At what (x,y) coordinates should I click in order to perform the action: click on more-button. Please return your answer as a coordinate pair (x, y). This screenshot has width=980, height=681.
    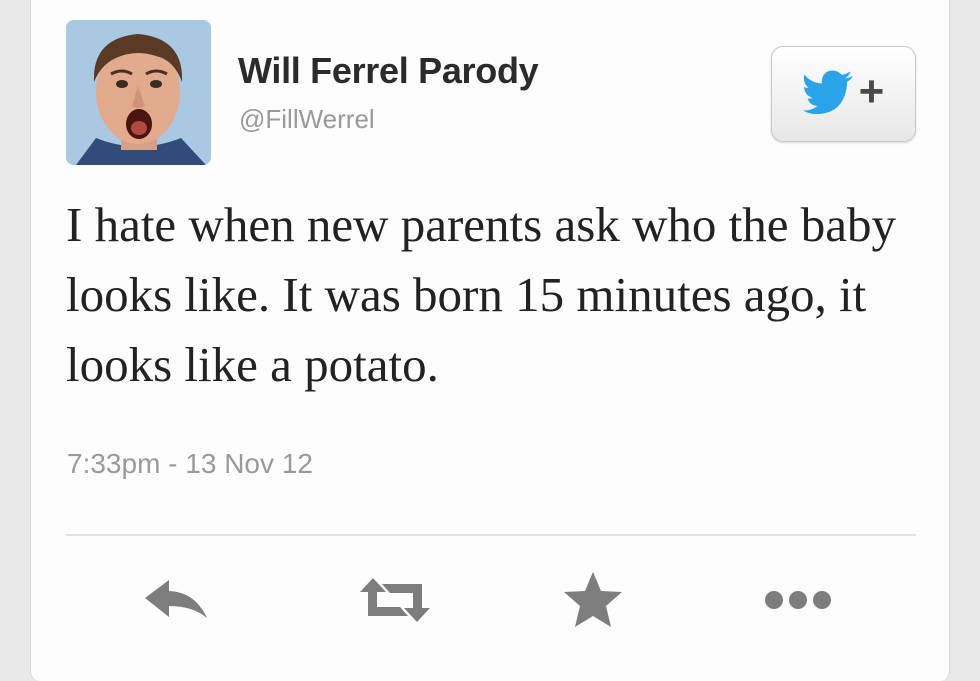
    Looking at the image, I should click on (798, 600).